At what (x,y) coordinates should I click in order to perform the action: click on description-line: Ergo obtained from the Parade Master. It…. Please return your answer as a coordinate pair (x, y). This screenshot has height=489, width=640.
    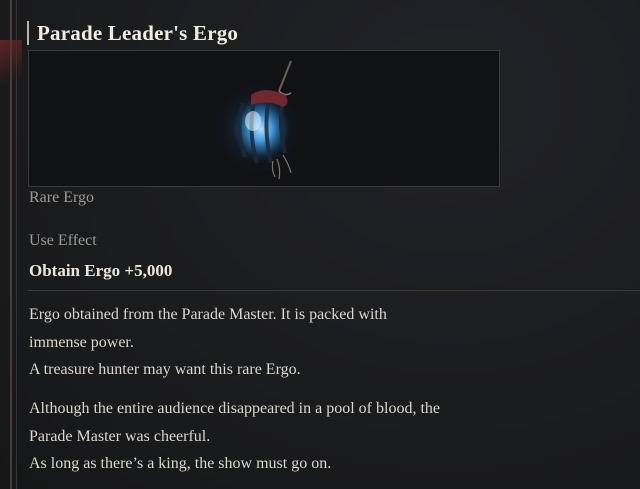
    Looking at the image, I should click on (208, 314).